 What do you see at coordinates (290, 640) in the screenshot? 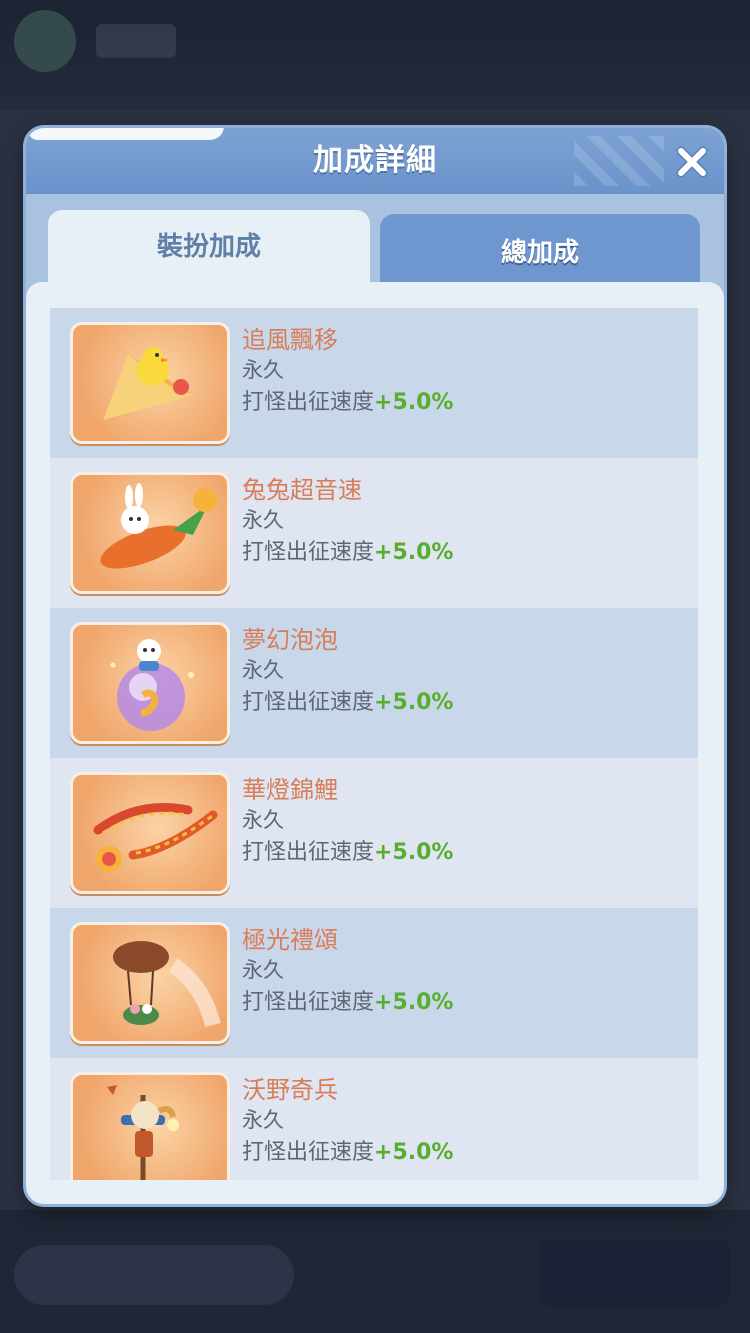
I see `item-name: 夢幻泡泡` at bounding box center [290, 640].